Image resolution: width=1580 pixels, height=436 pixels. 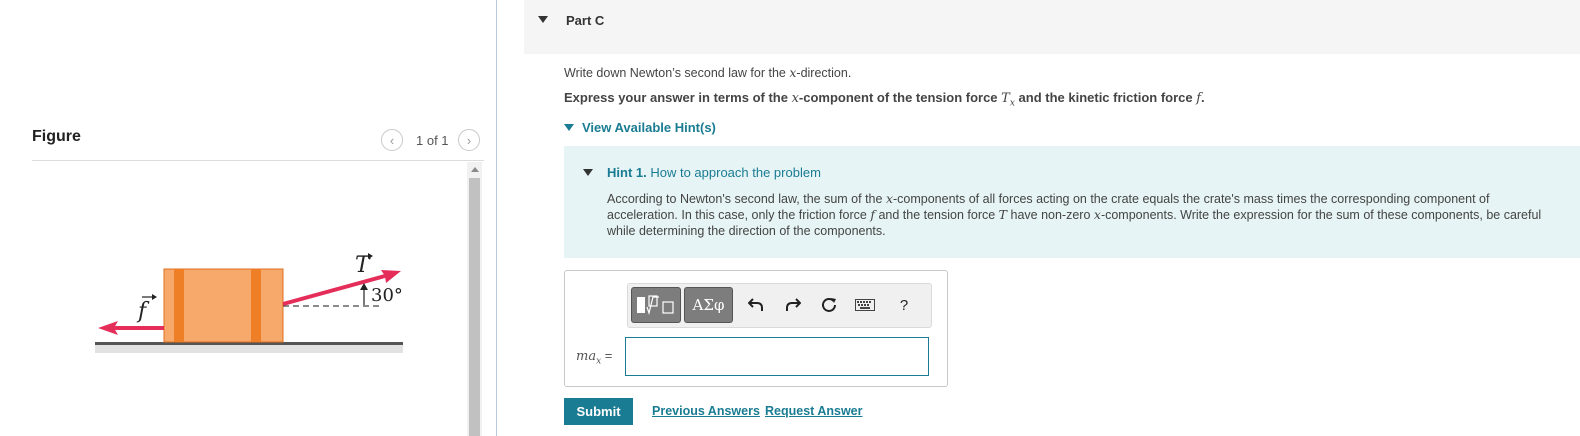 I want to click on part-title: Part C, so click(x=585, y=20).